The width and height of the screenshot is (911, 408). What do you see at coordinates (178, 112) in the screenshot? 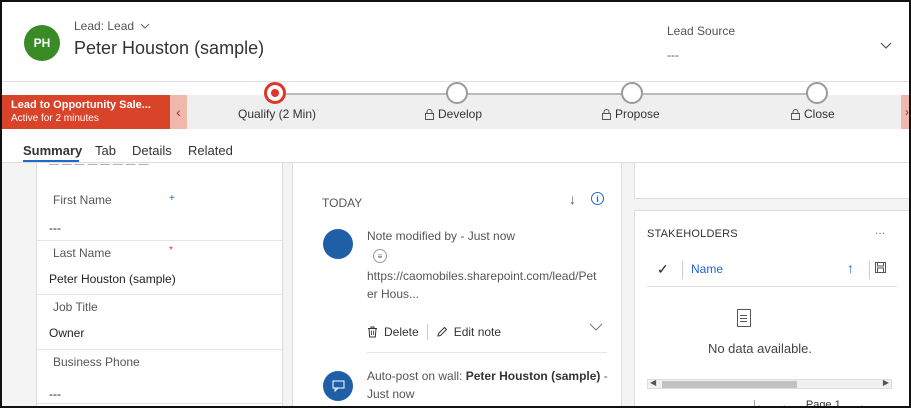
I see `chevron-left-icon: ‹` at bounding box center [178, 112].